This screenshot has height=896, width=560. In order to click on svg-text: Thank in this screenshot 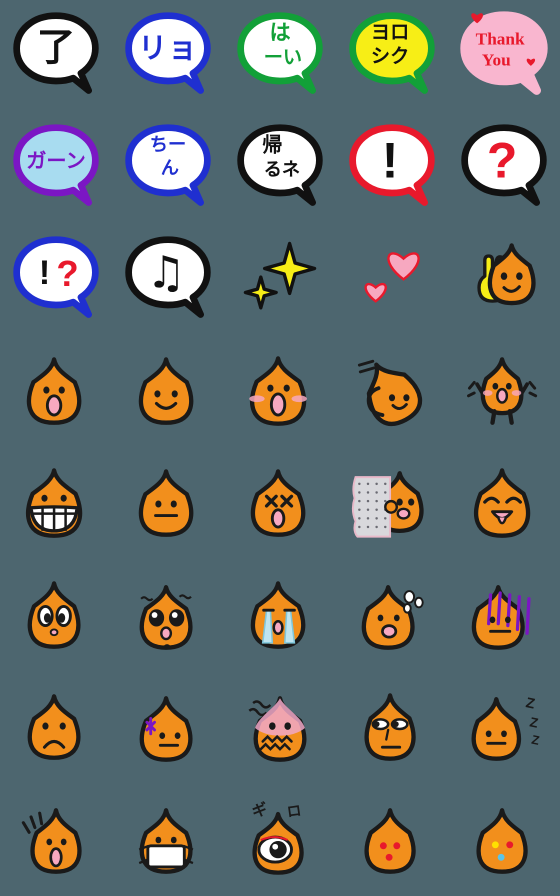, I will do `click(500, 38)`.